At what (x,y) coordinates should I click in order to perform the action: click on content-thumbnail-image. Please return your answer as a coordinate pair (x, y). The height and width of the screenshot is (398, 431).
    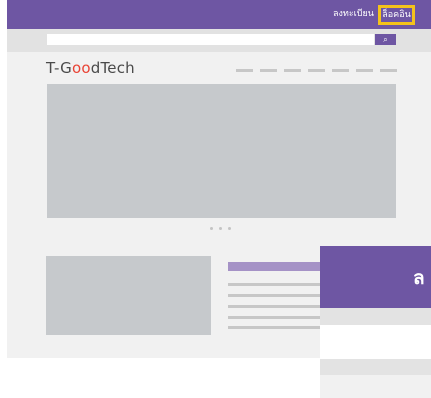
    Looking at the image, I should click on (128, 295).